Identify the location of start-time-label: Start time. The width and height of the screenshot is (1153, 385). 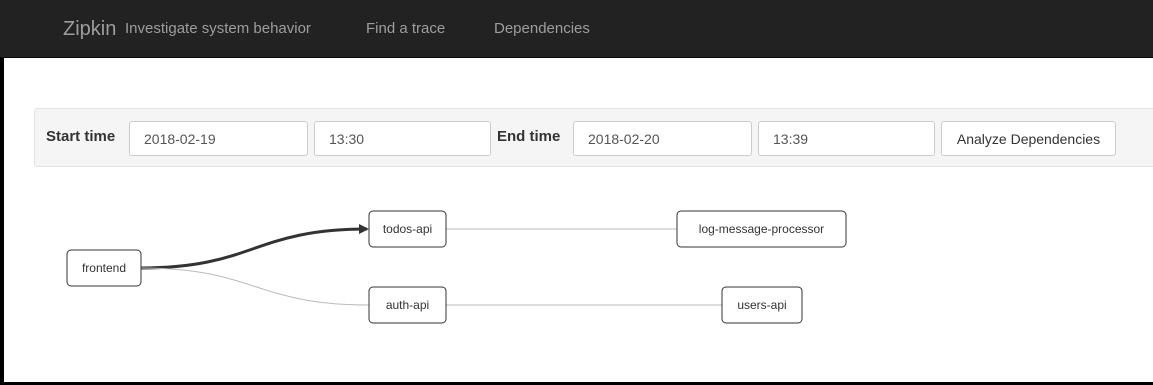
(81, 136).